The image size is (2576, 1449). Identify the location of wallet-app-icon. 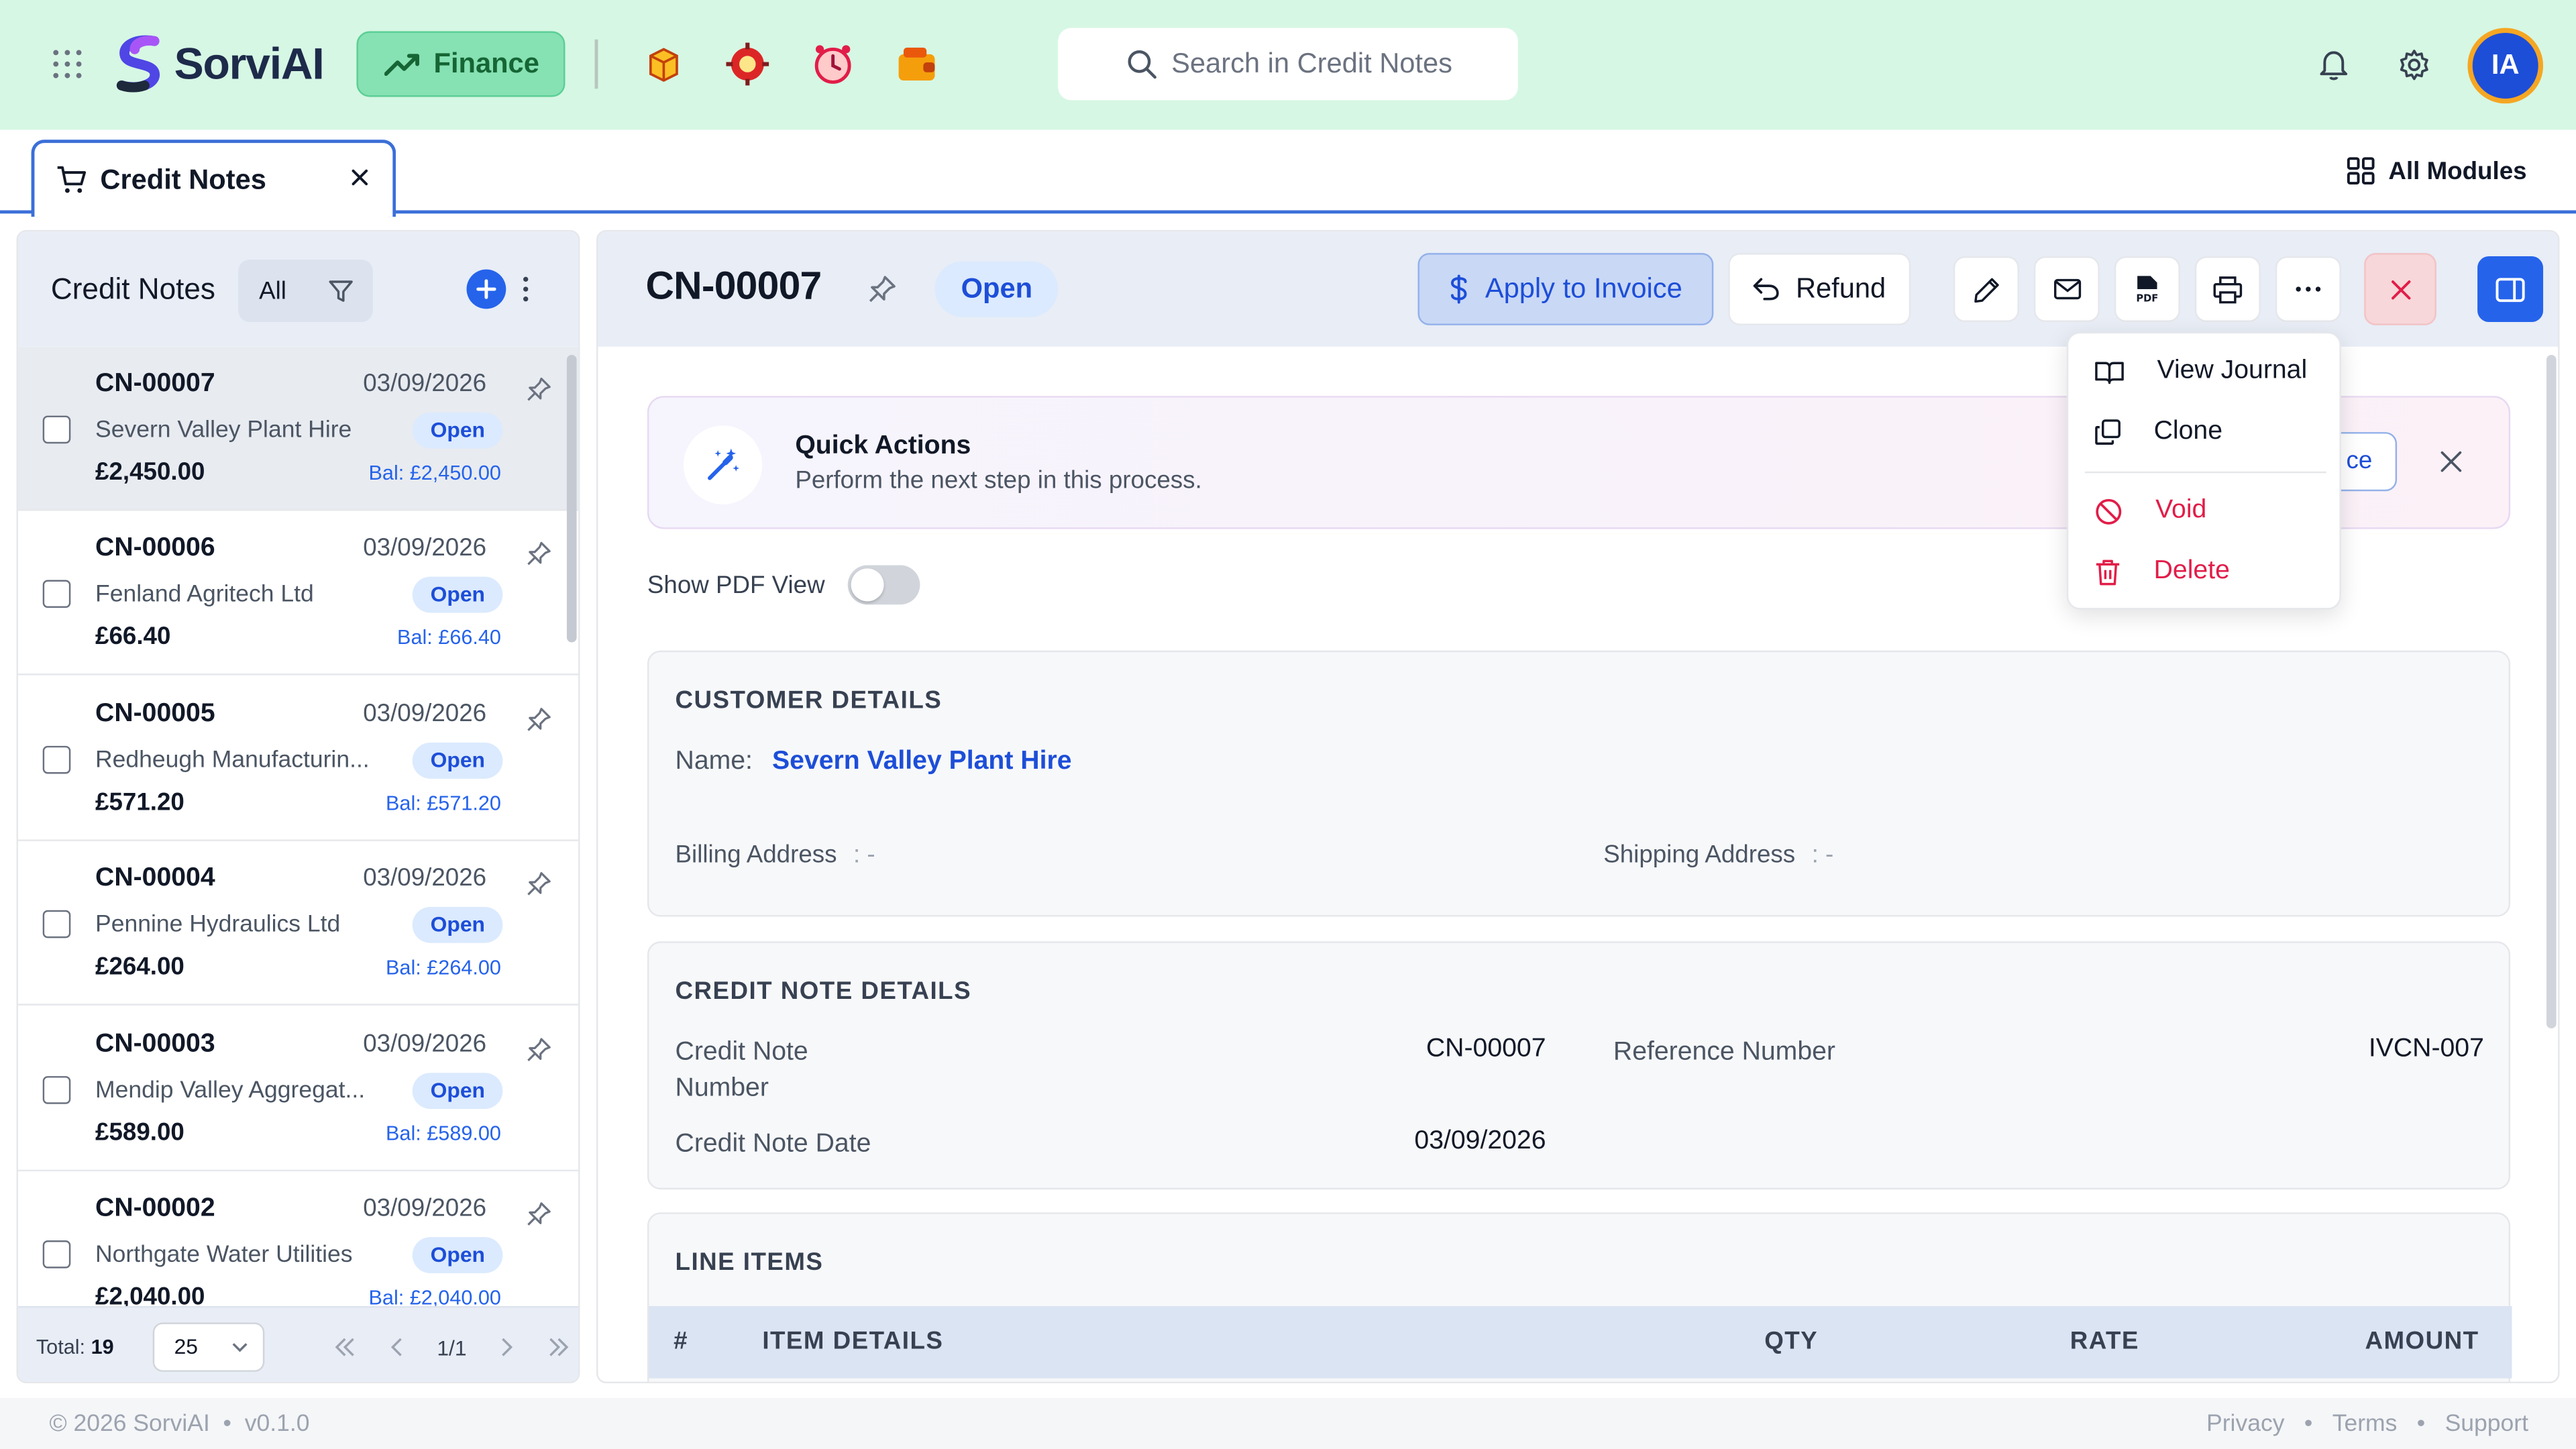
(917, 64).